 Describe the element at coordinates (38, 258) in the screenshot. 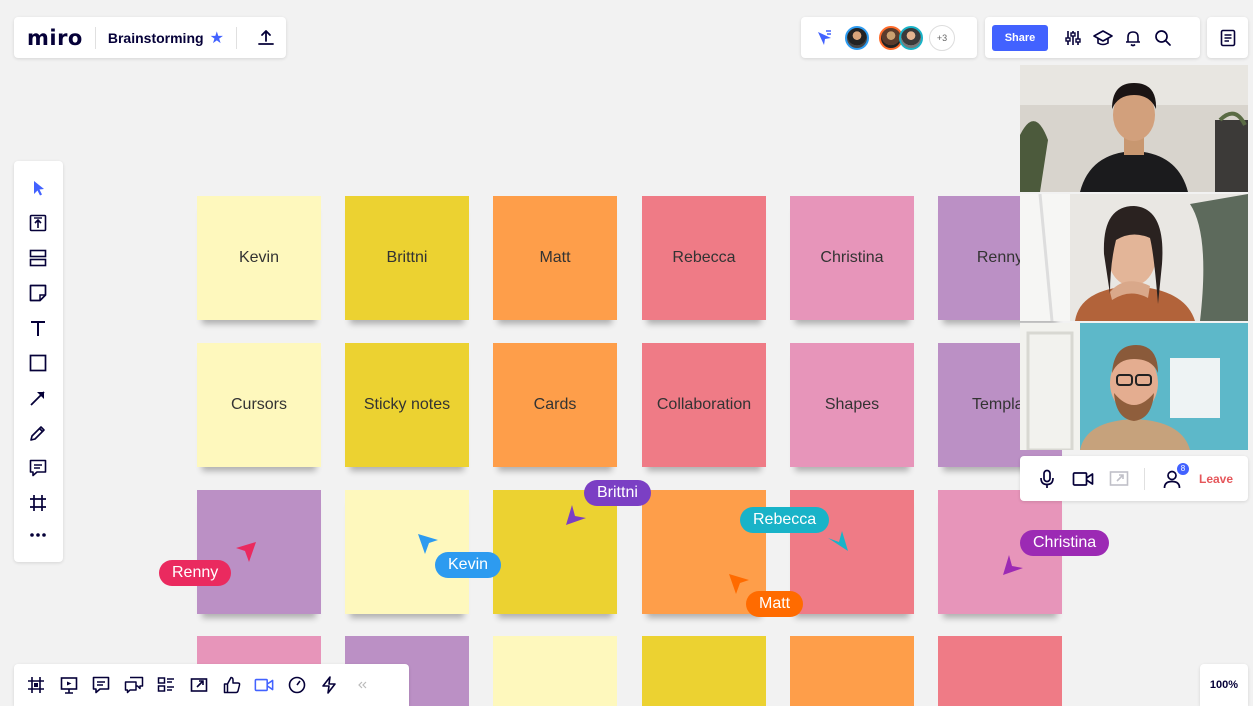

I see `templates-tool-icon` at that location.